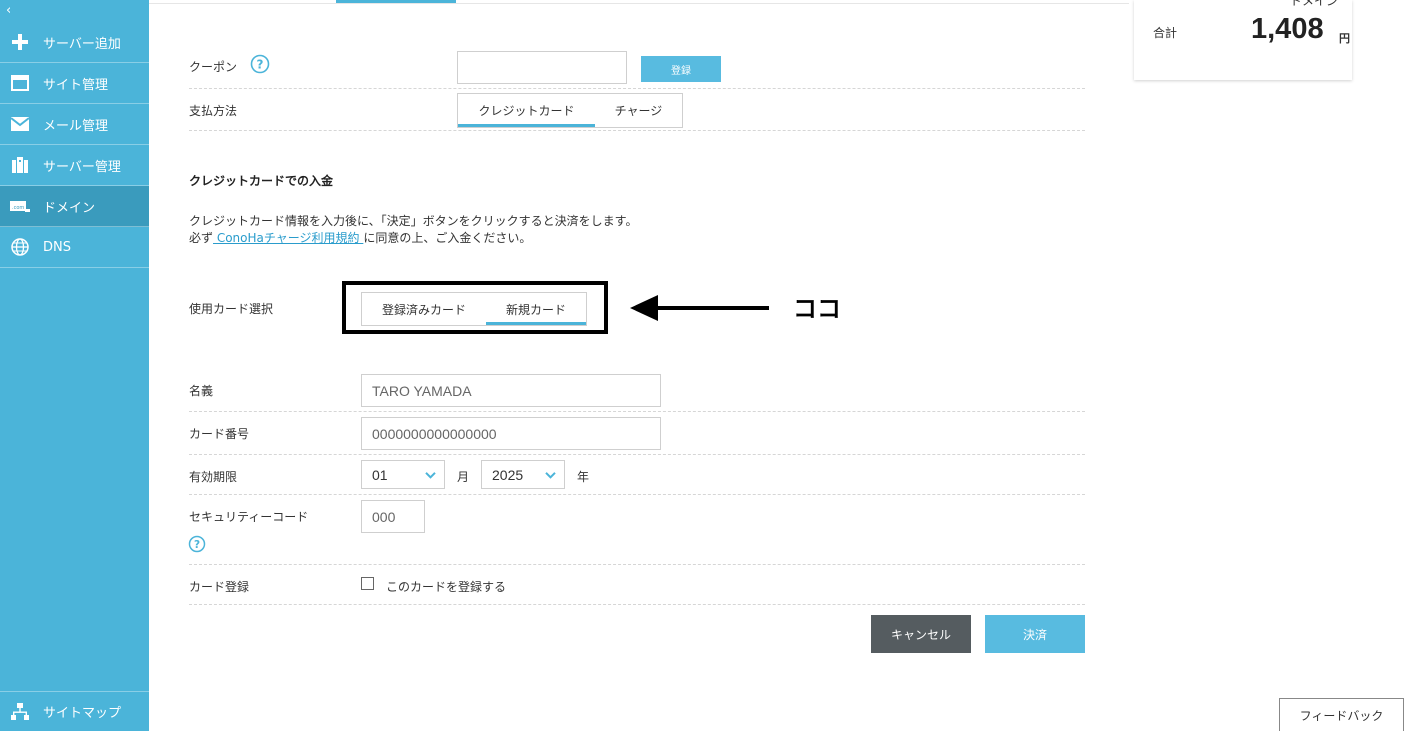  What do you see at coordinates (396, 1) in the screenshot?
I see `active-top-tab-indicator` at bounding box center [396, 1].